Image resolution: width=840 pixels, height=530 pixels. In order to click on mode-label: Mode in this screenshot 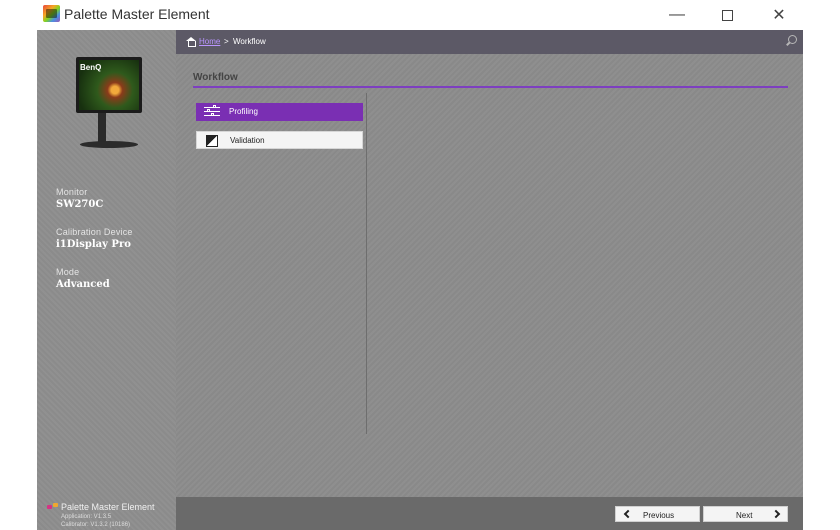, I will do `click(68, 272)`.